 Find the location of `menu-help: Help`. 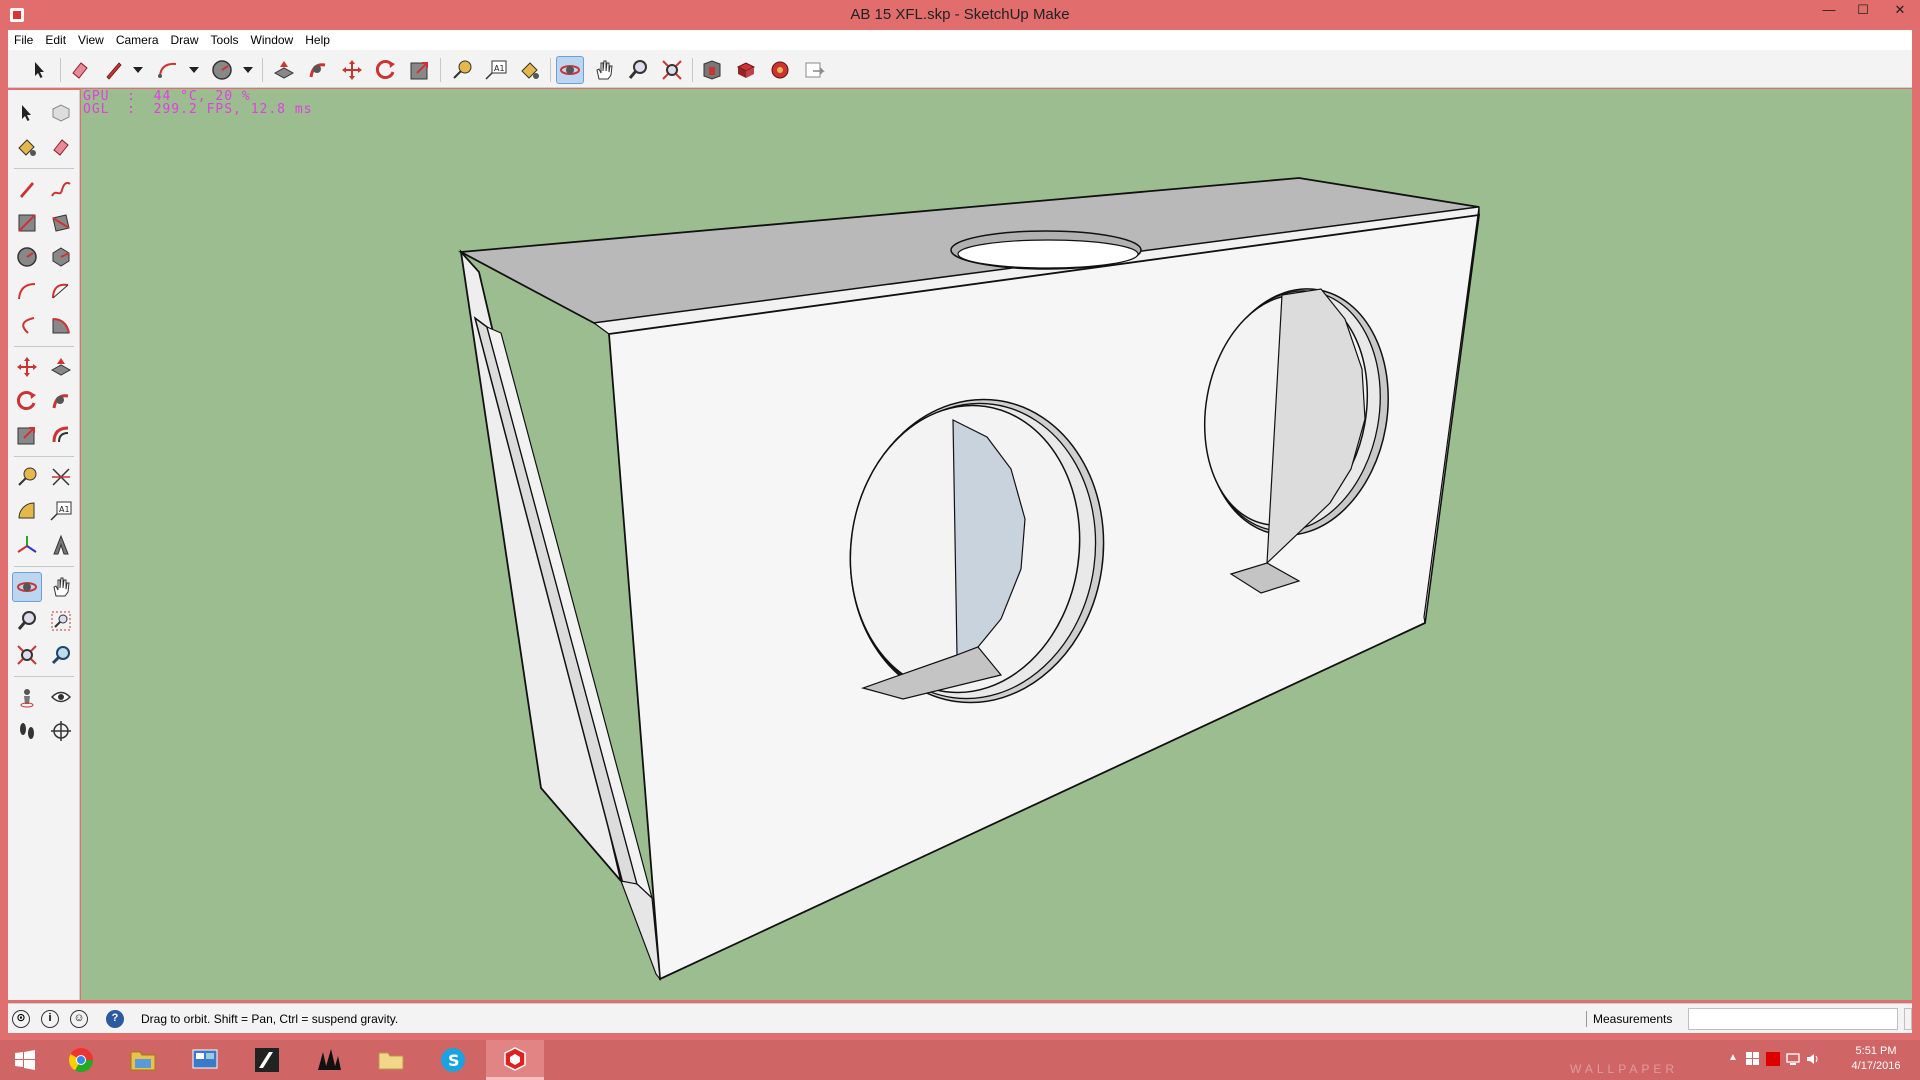

menu-help: Help is located at coordinates (317, 38).